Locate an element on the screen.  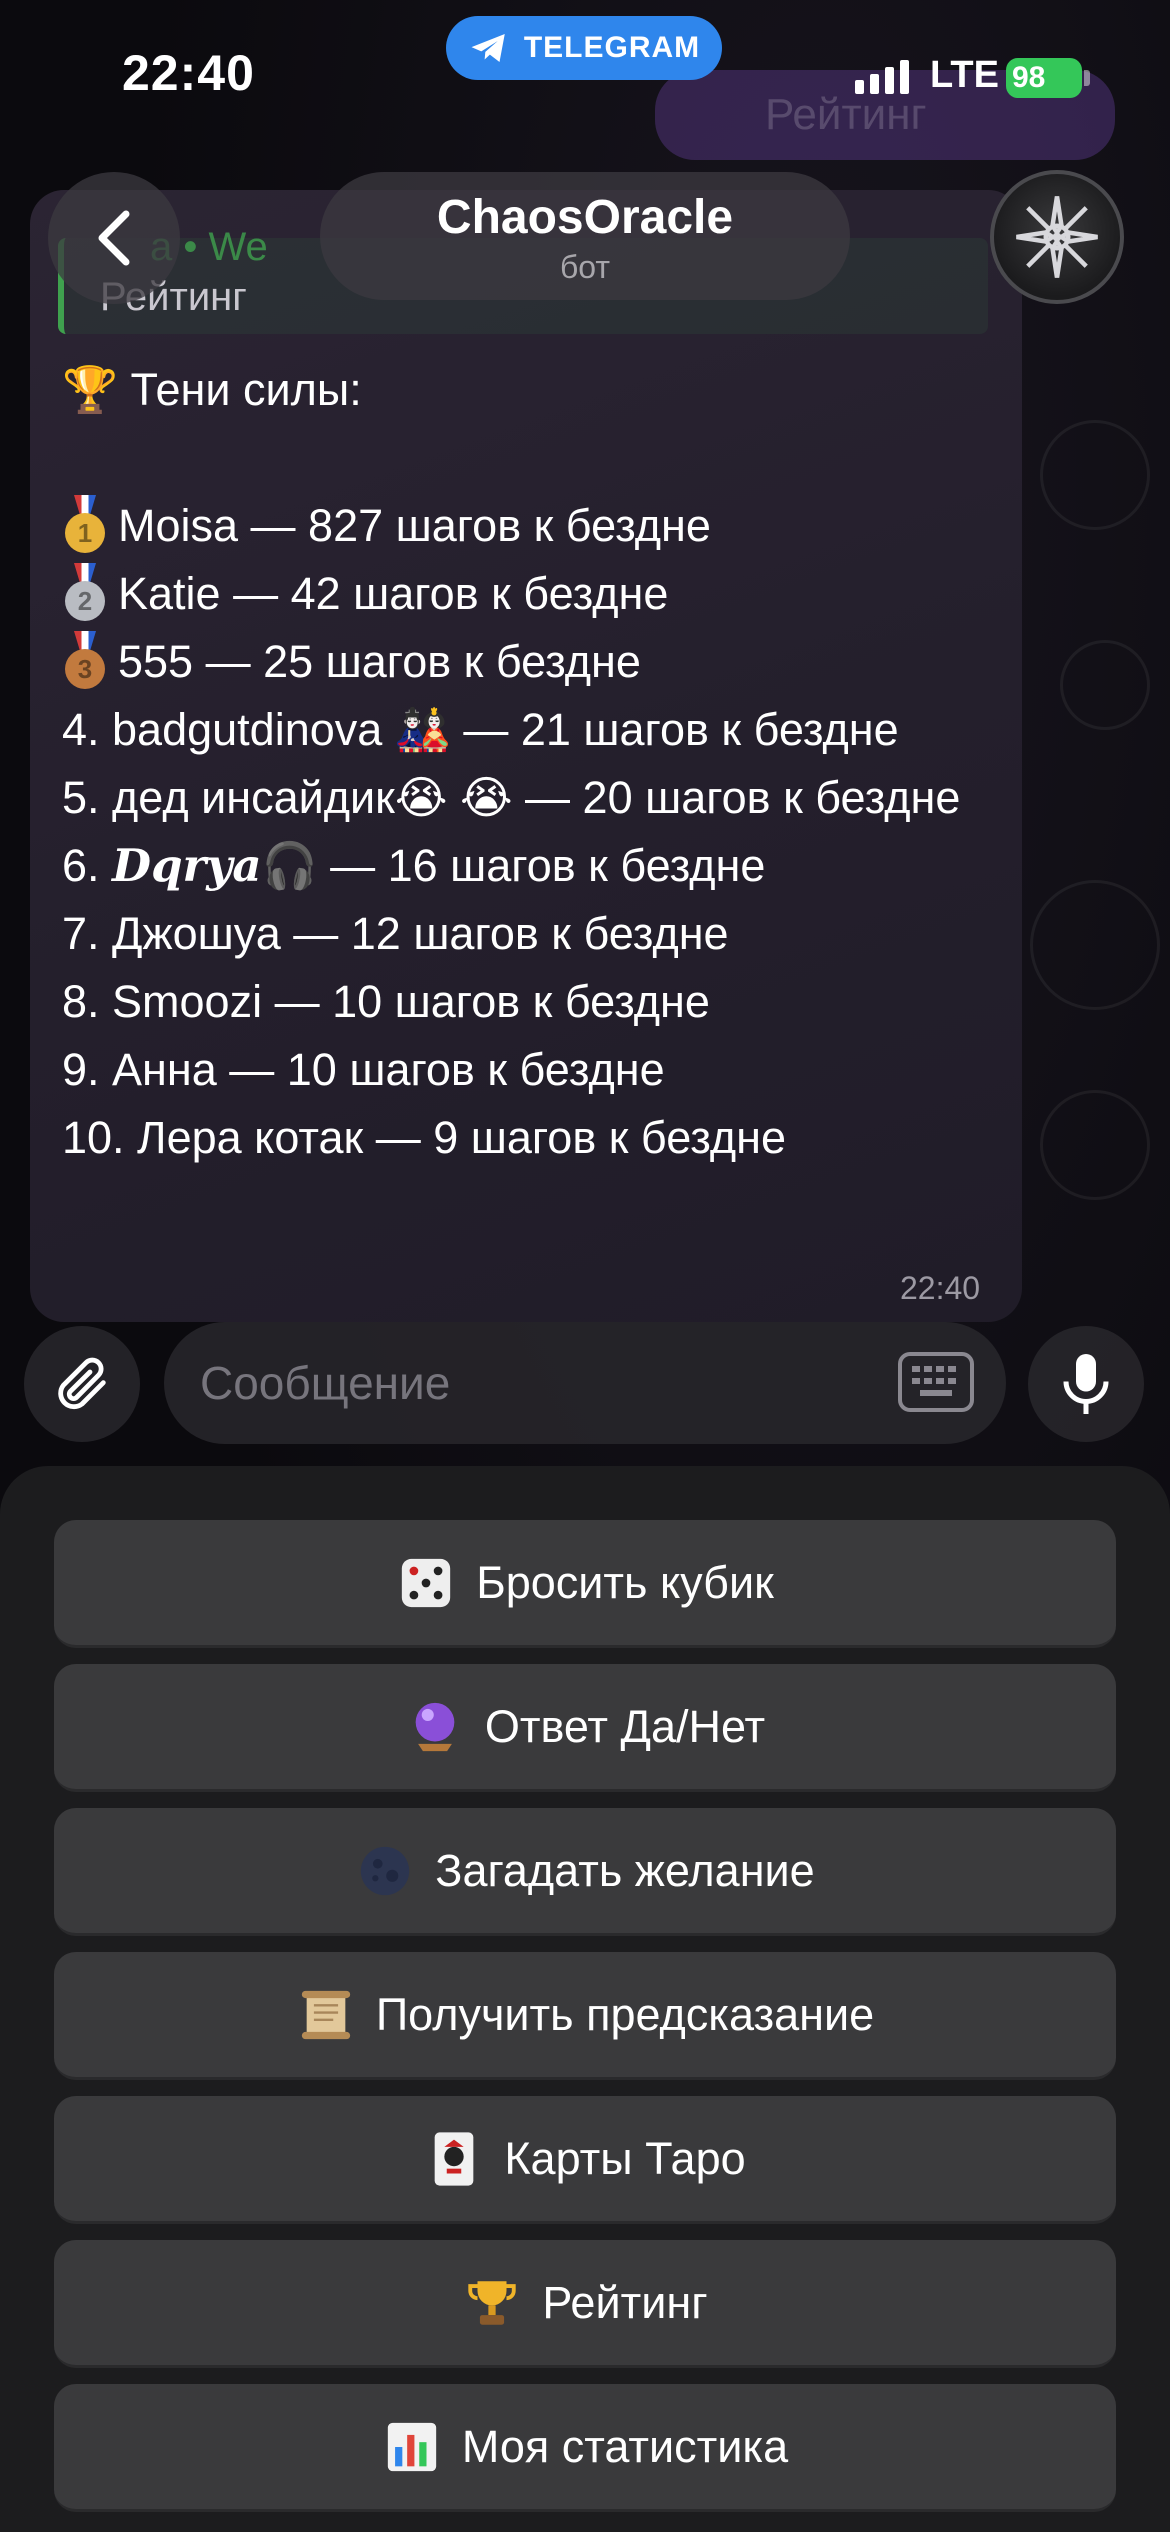
rating-button: Рейтинг is located at coordinates (585, 2304).